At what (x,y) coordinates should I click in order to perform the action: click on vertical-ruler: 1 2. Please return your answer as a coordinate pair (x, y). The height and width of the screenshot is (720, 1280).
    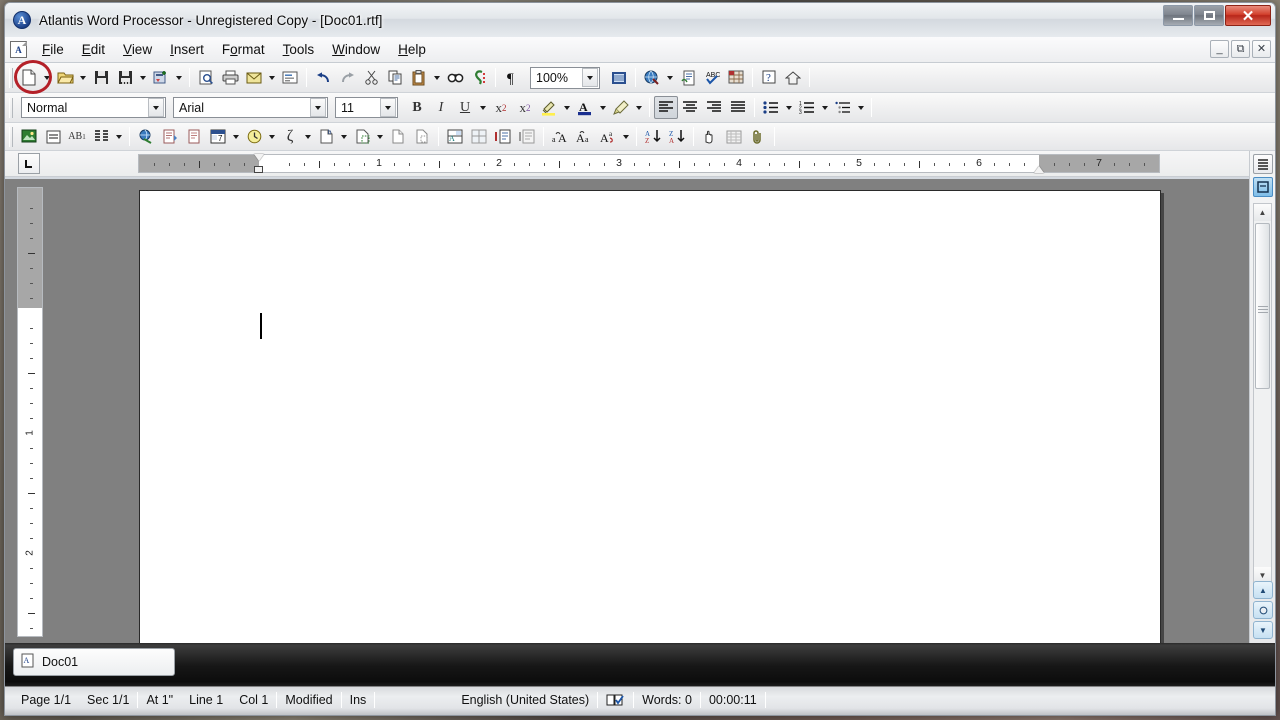
    Looking at the image, I should click on (30, 412).